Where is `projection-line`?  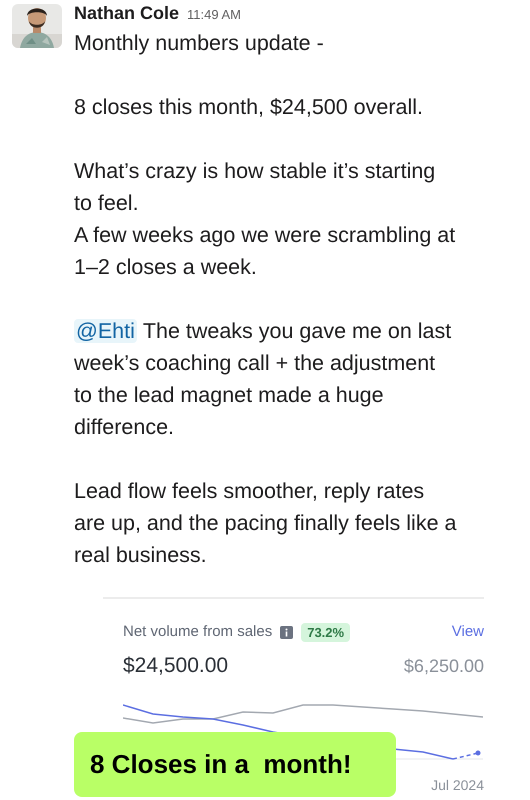 projection-line is located at coordinates (466, 755).